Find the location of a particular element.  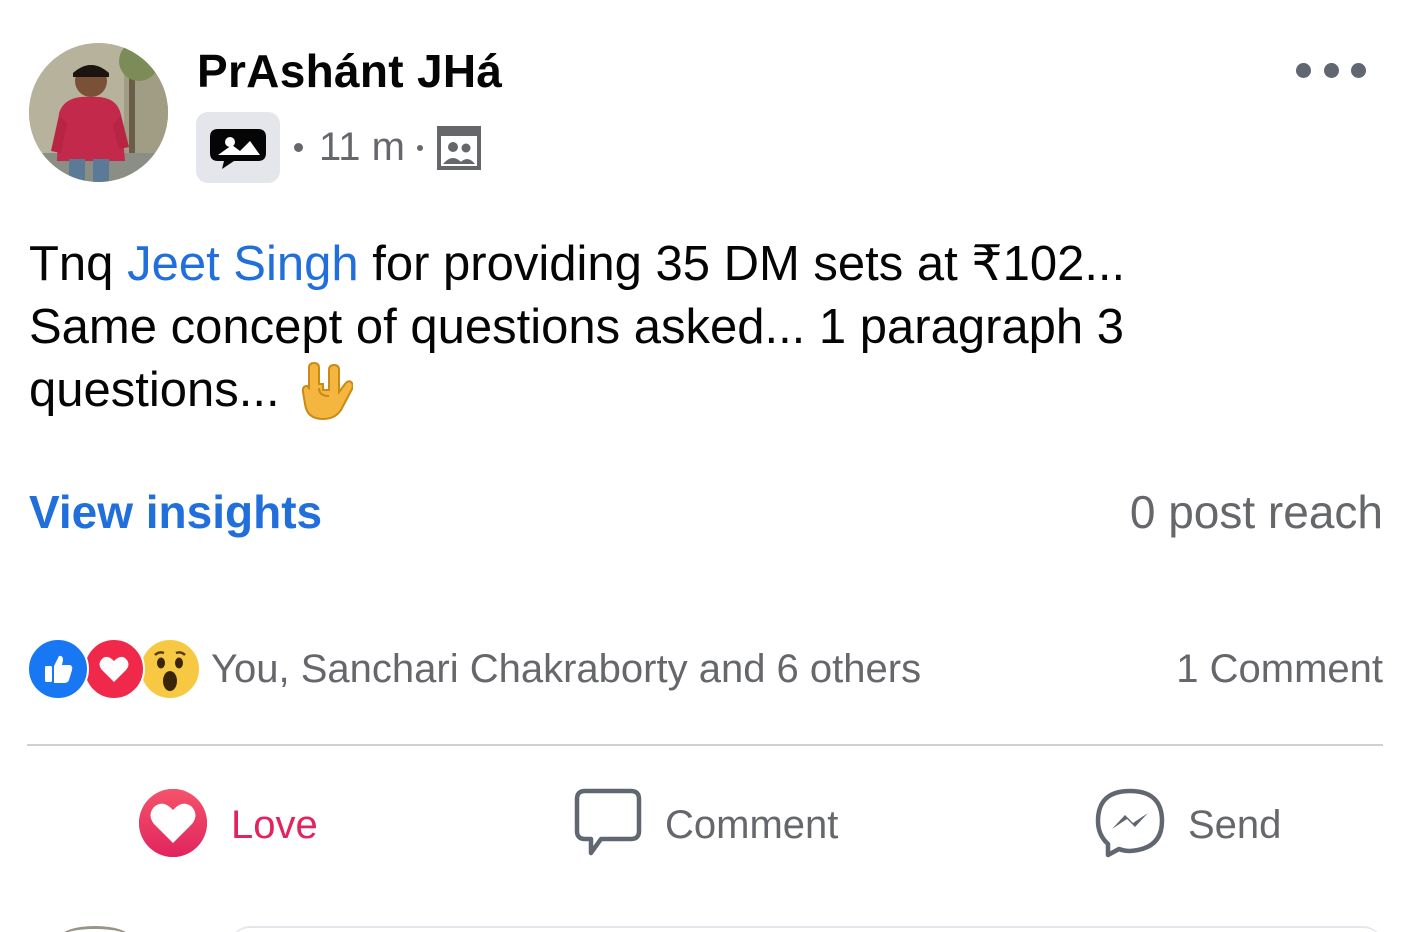

post-timestamp: 11 m is located at coordinates (362, 147).